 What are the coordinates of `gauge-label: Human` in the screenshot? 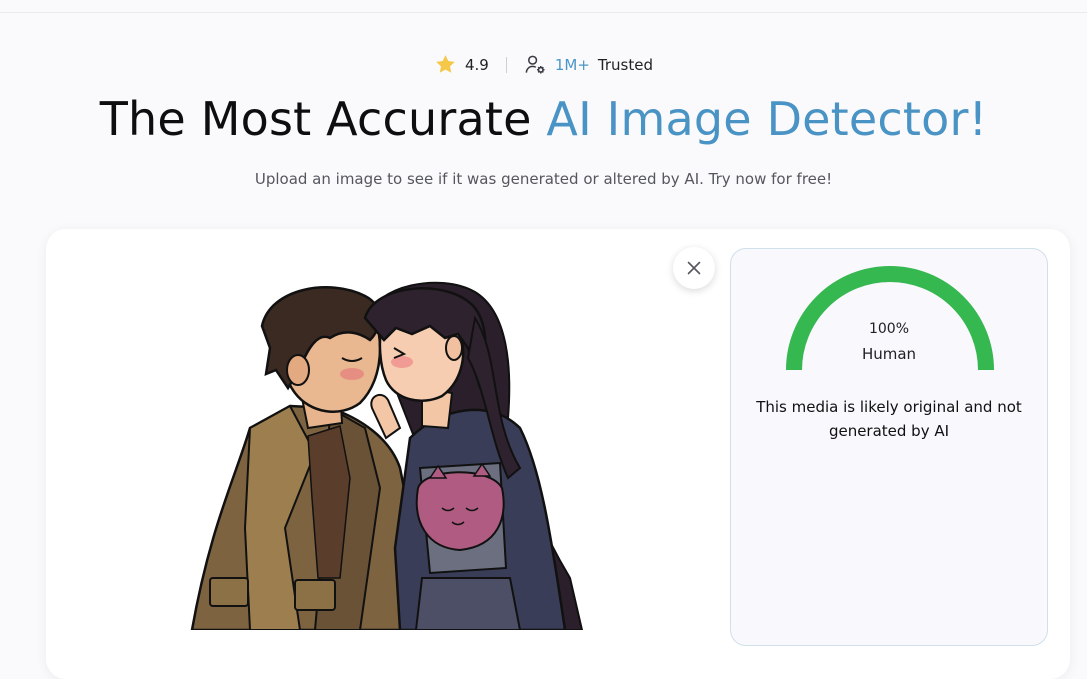 It's located at (889, 354).